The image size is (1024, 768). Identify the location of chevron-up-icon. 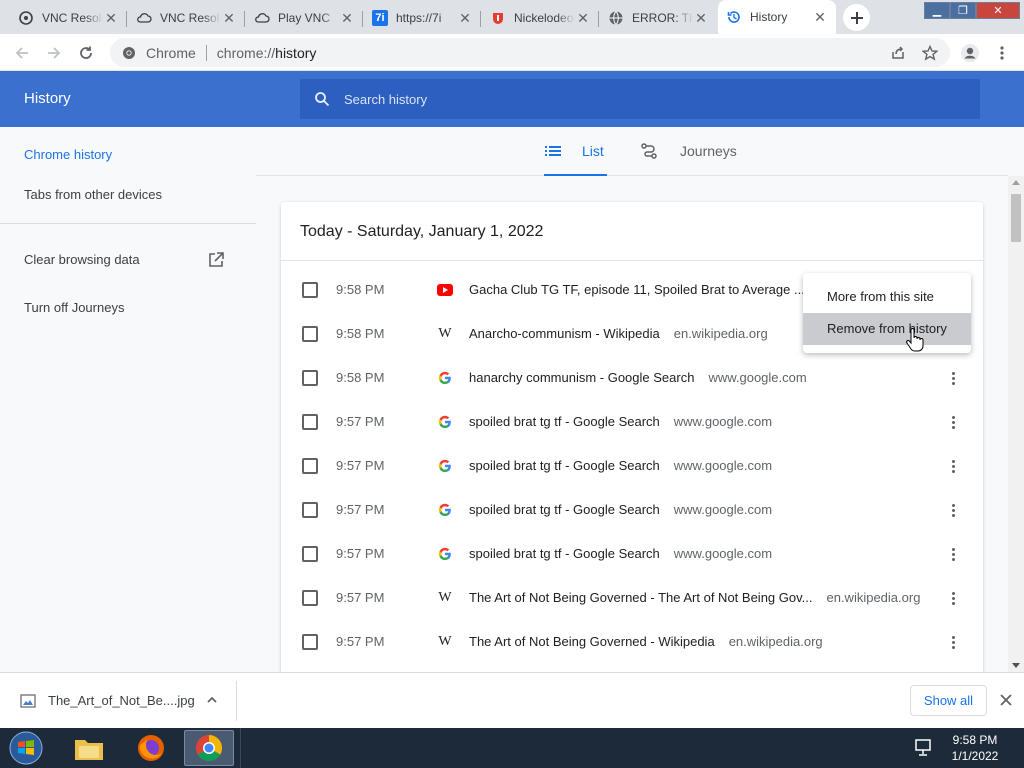
(212, 701).